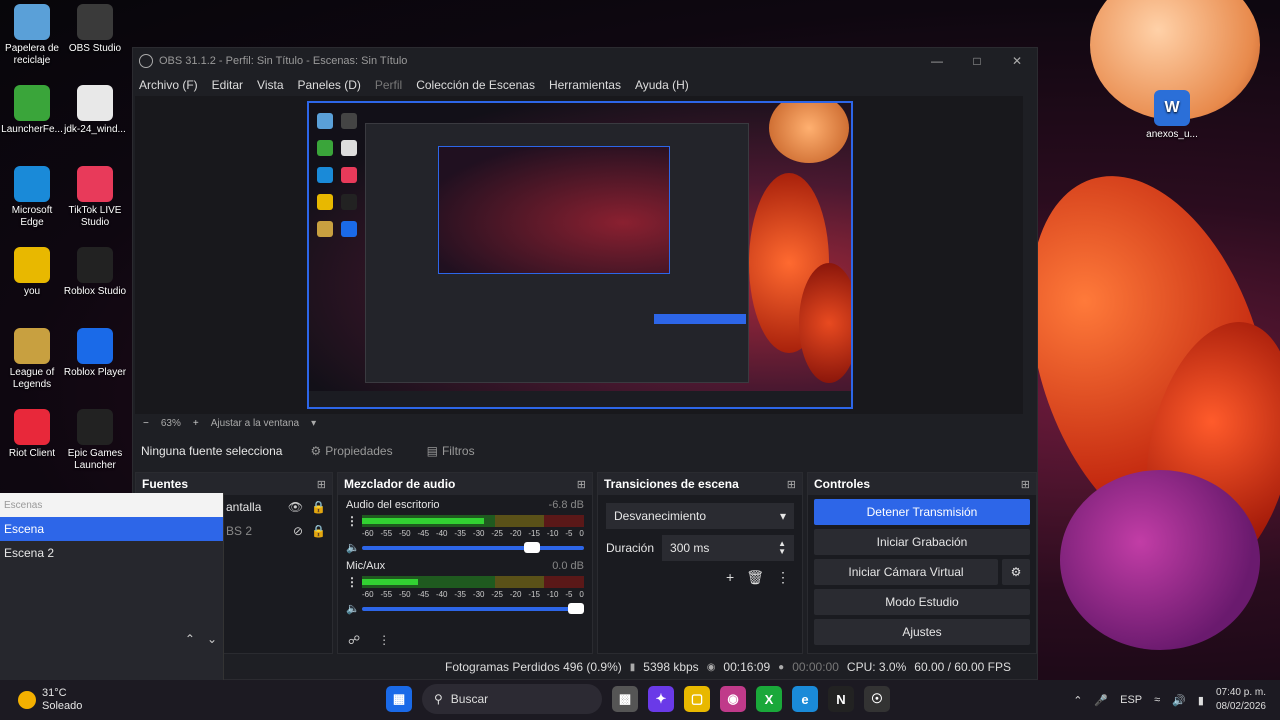 This screenshot has height=720, width=1280. I want to click on gear-icon: ⚙, so click(1016, 572).